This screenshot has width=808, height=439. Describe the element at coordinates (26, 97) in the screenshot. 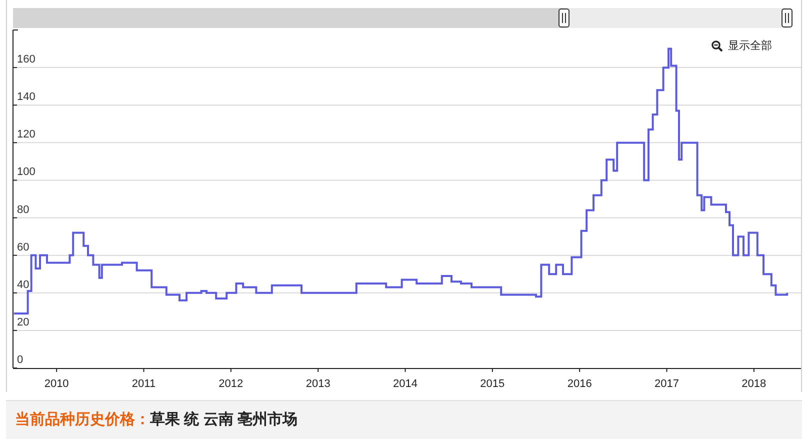

I see `y-tick-label: 140` at that location.